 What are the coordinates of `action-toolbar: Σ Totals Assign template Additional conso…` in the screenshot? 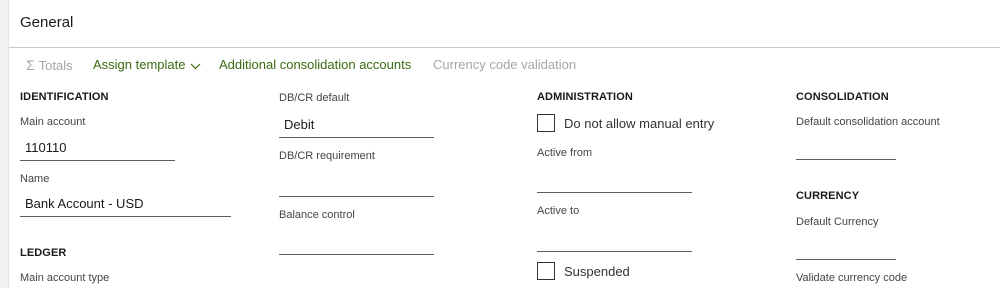 It's located at (504, 64).